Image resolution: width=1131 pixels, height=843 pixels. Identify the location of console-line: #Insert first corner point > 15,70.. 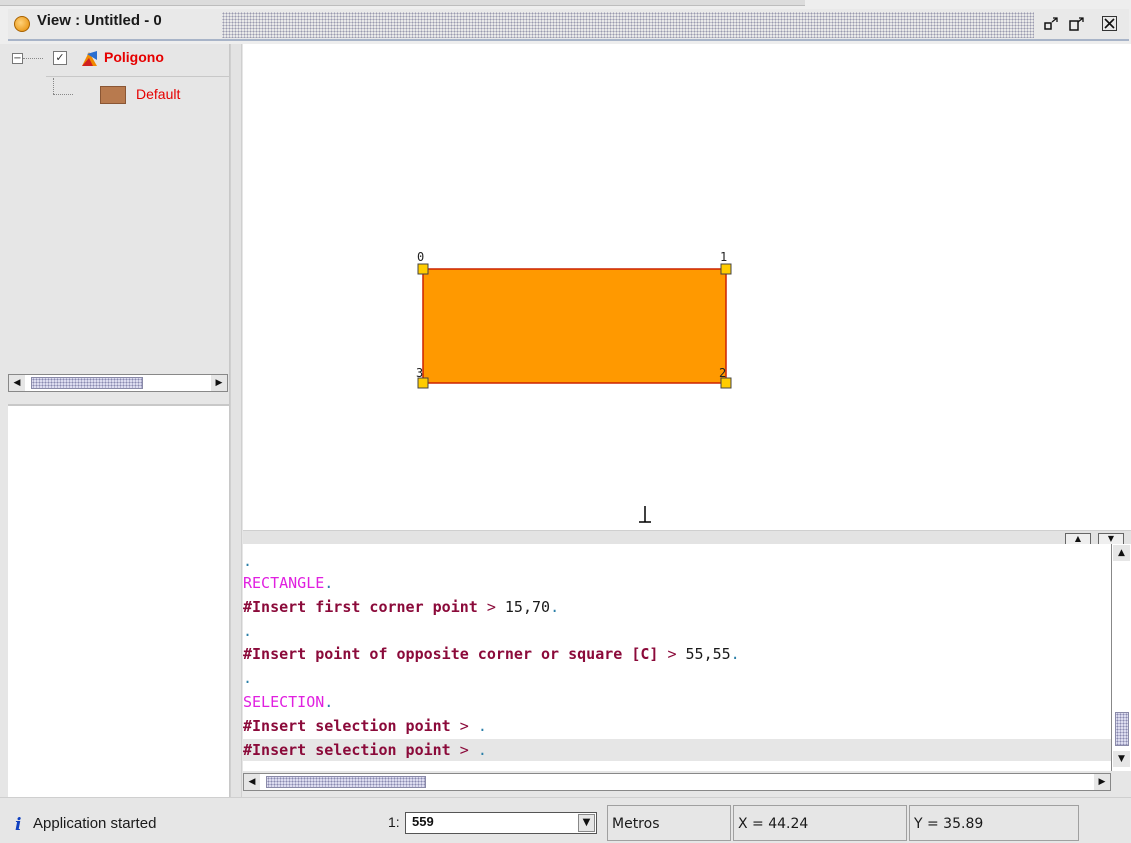
(401, 607).